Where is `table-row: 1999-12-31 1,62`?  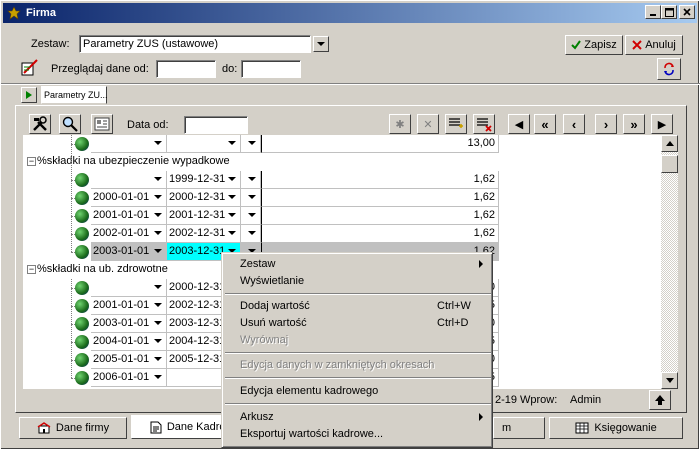
table-row: 1999-12-31 1,62 is located at coordinates (342, 180).